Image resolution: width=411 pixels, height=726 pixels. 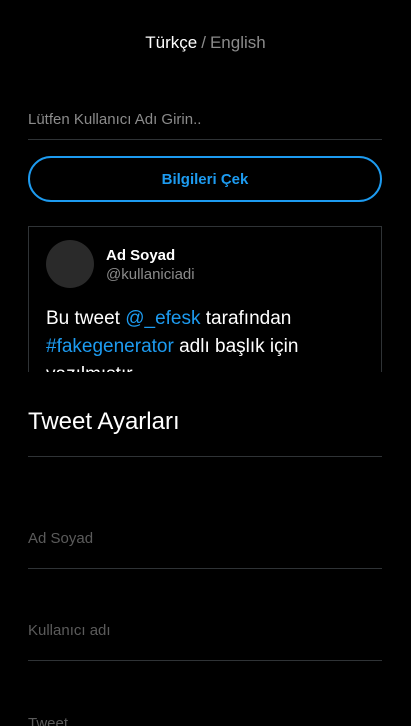 I want to click on tweet-mention-link: @_efesk, so click(x=162, y=318).